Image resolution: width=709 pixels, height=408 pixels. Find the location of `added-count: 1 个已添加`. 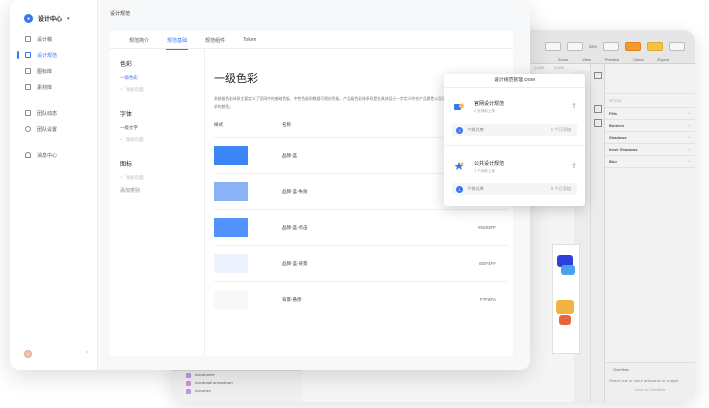

added-count: 1 个已添加 is located at coordinates (560, 129).